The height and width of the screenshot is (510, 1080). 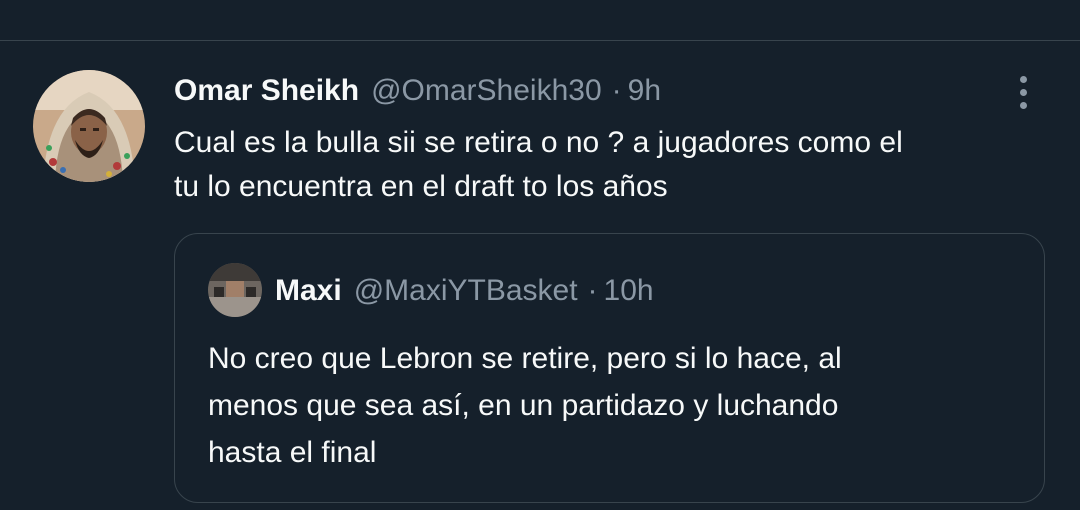 What do you see at coordinates (292, 452) in the screenshot?
I see `quoted-text-line: hasta el final` at bounding box center [292, 452].